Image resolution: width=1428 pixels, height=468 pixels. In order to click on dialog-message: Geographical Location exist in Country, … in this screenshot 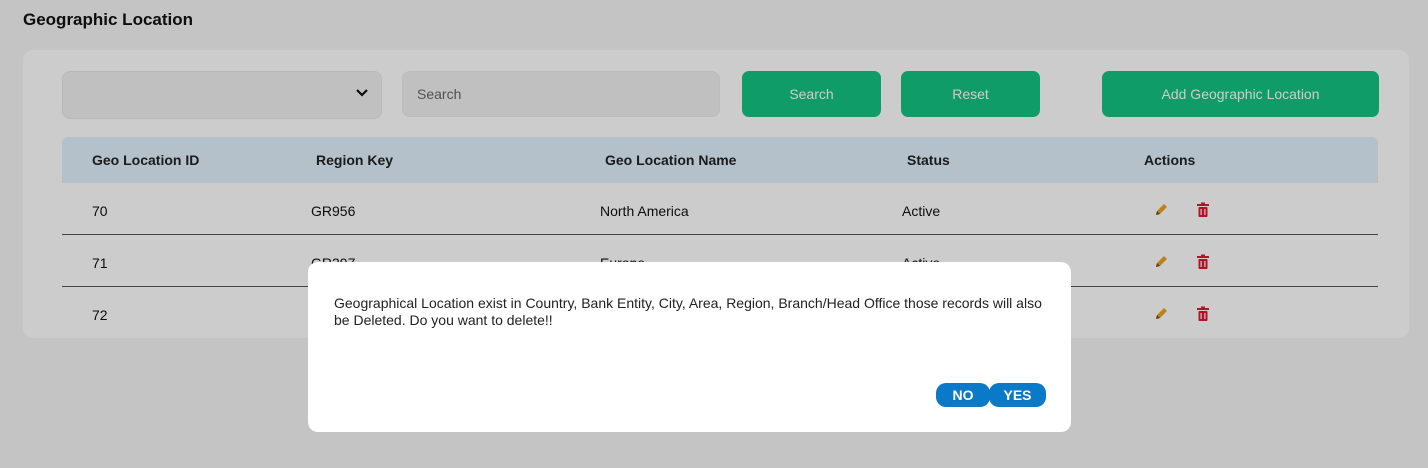, I will do `click(688, 311)`.